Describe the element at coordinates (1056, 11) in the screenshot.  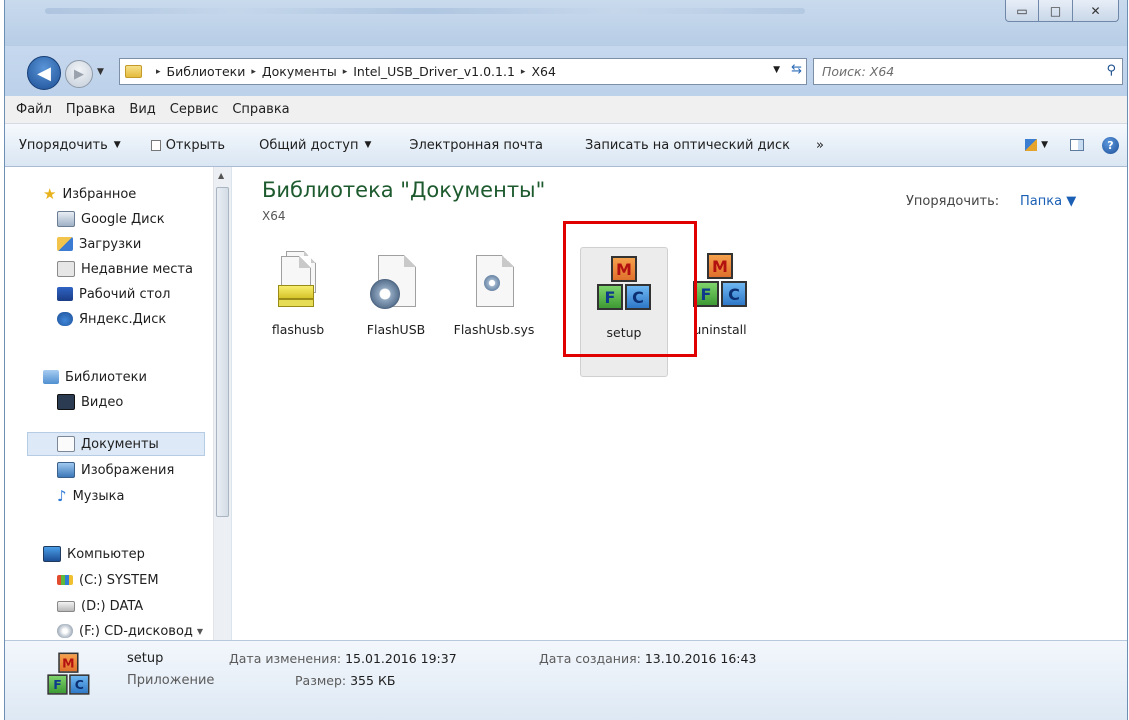
I see `maximize-button: □` at that location.